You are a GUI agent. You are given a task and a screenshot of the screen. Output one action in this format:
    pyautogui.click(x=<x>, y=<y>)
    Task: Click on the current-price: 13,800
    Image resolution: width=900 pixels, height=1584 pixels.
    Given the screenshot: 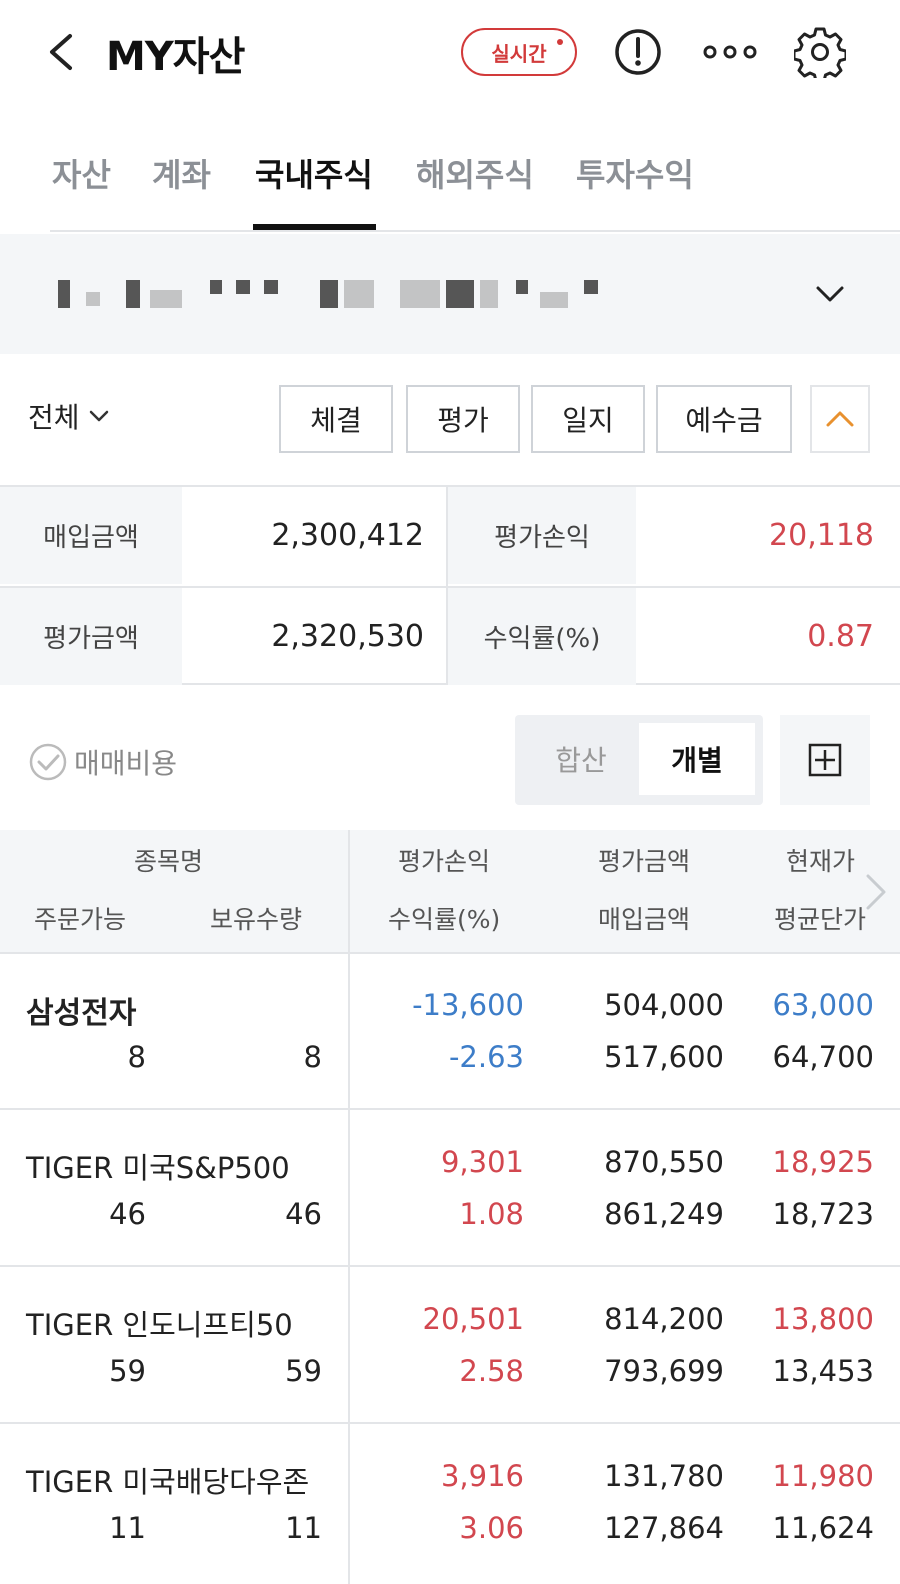 What is the action you would take?
    pyautogui.click(x=823, y=1319)
    